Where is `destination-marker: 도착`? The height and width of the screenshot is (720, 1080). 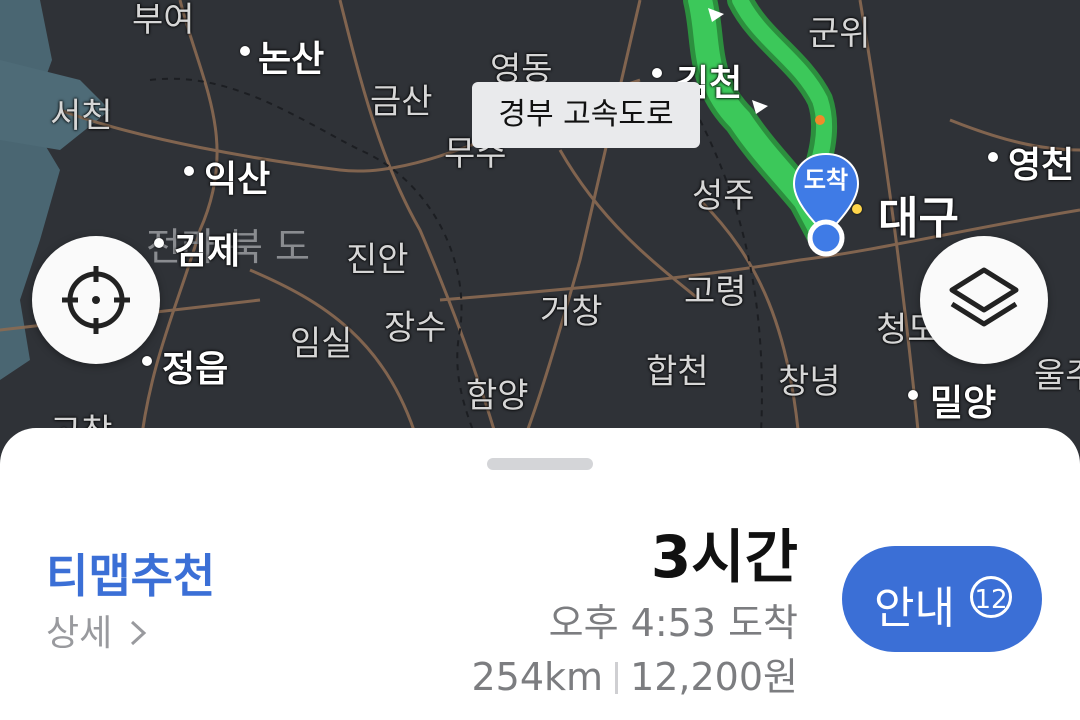 destination-marker: 도착 is located at coordinates (826, 205).